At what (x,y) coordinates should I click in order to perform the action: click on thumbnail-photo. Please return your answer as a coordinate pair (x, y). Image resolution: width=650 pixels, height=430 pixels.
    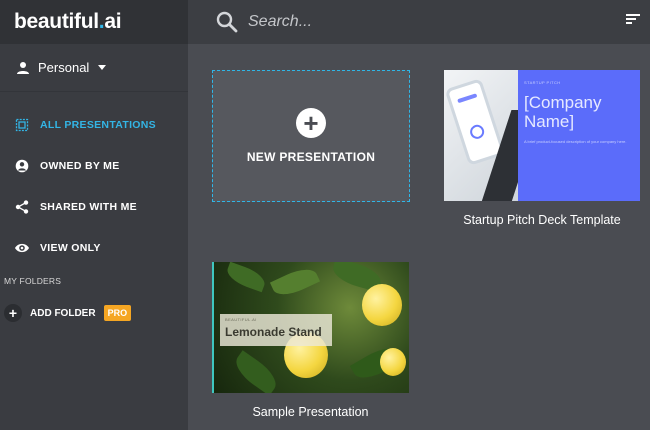
    Looking at the image, I should click on (493, 135).